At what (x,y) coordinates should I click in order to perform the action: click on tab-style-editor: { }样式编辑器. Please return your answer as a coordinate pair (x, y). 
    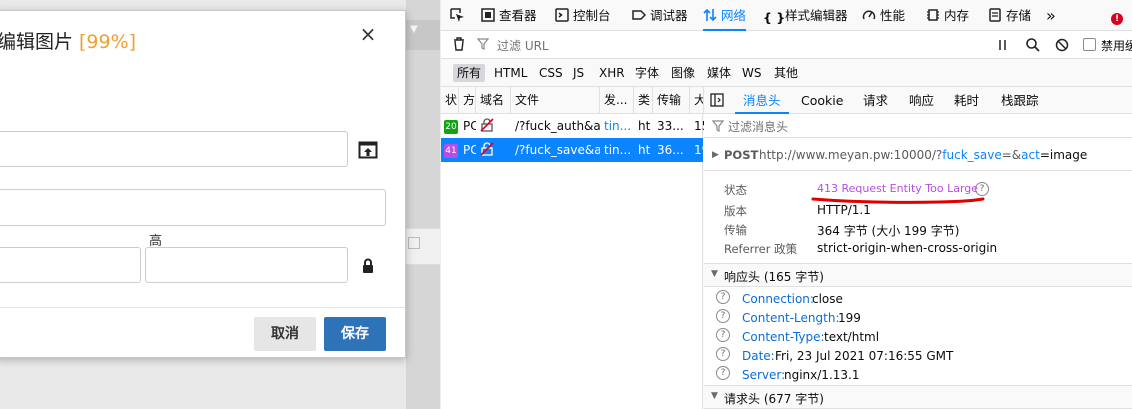
    Looking at the image, I should click on (805, 15).